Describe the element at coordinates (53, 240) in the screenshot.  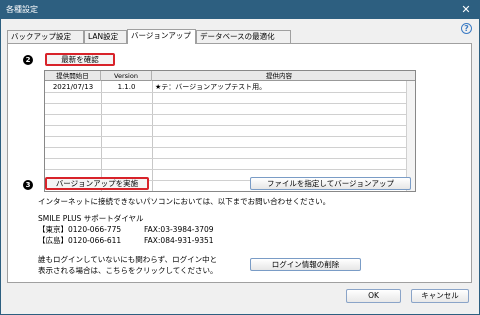
I see `hiroshima-label: 【広島】` at that location.